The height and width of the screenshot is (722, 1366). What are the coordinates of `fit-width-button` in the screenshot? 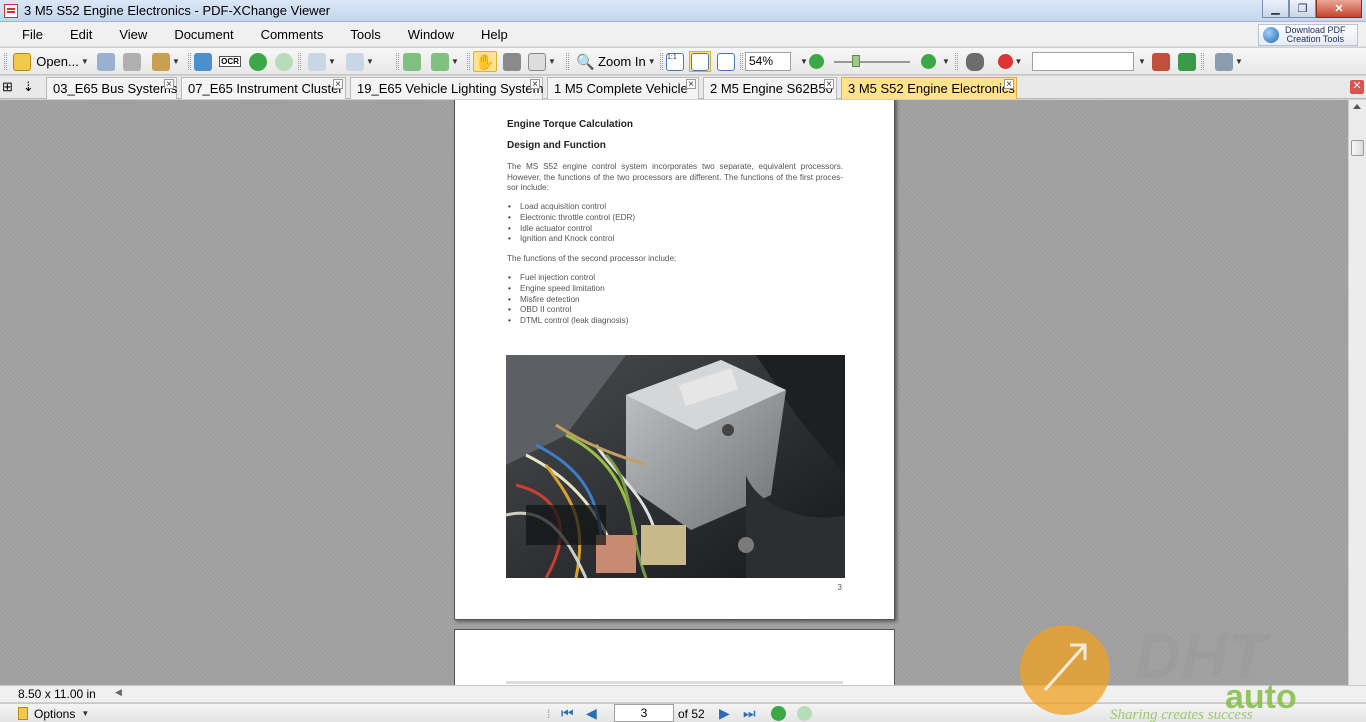 It's located at (726, 61).